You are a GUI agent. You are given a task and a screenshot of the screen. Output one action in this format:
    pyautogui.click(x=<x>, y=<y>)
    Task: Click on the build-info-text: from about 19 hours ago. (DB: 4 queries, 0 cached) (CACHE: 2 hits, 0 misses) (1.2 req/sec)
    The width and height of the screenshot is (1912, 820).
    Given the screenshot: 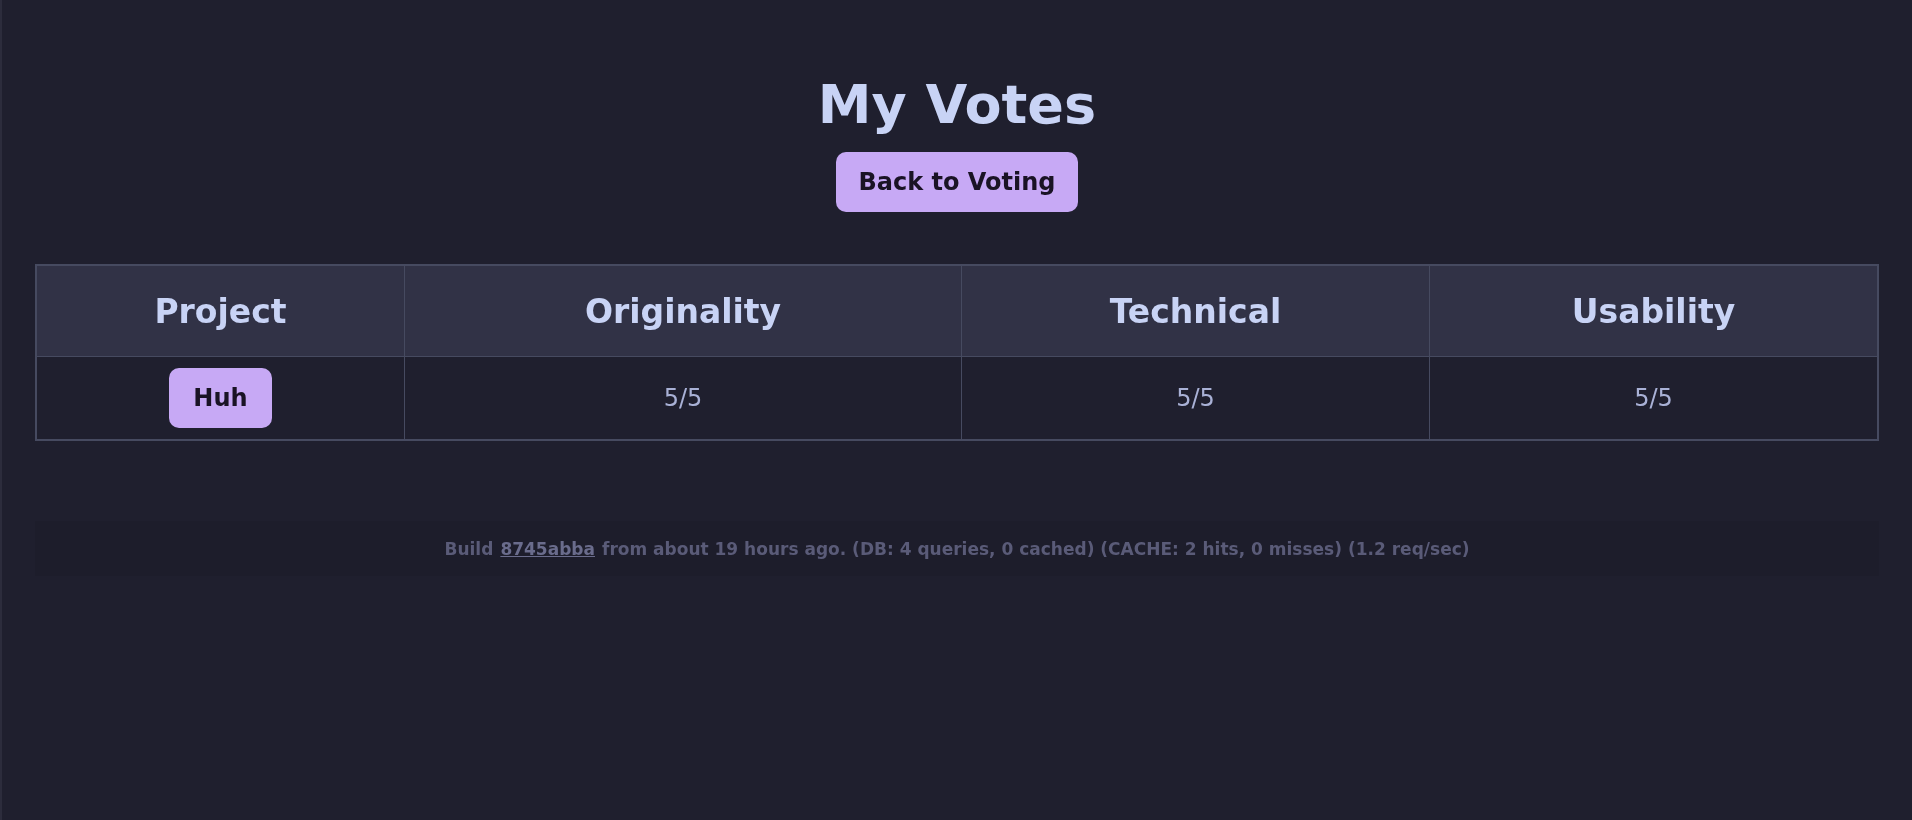 What is the action you would take?
    pyautogui.click(x=1036, y=548)
    